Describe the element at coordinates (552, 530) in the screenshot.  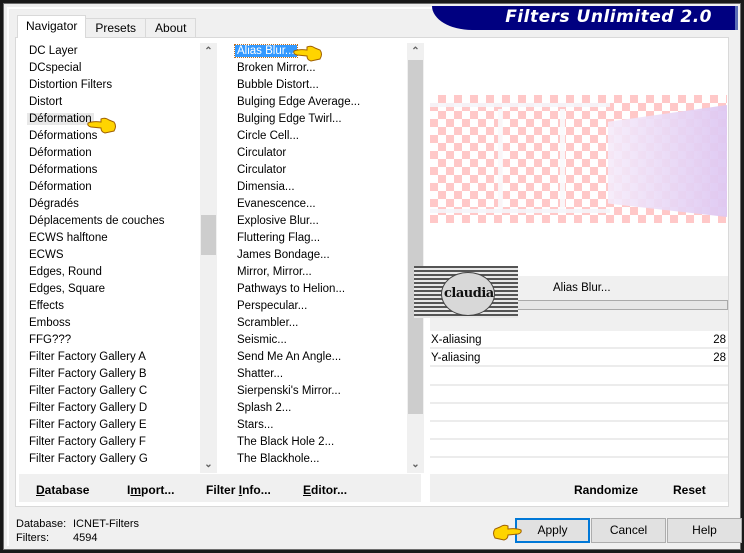
I see `apply-button: Apply` at that location.